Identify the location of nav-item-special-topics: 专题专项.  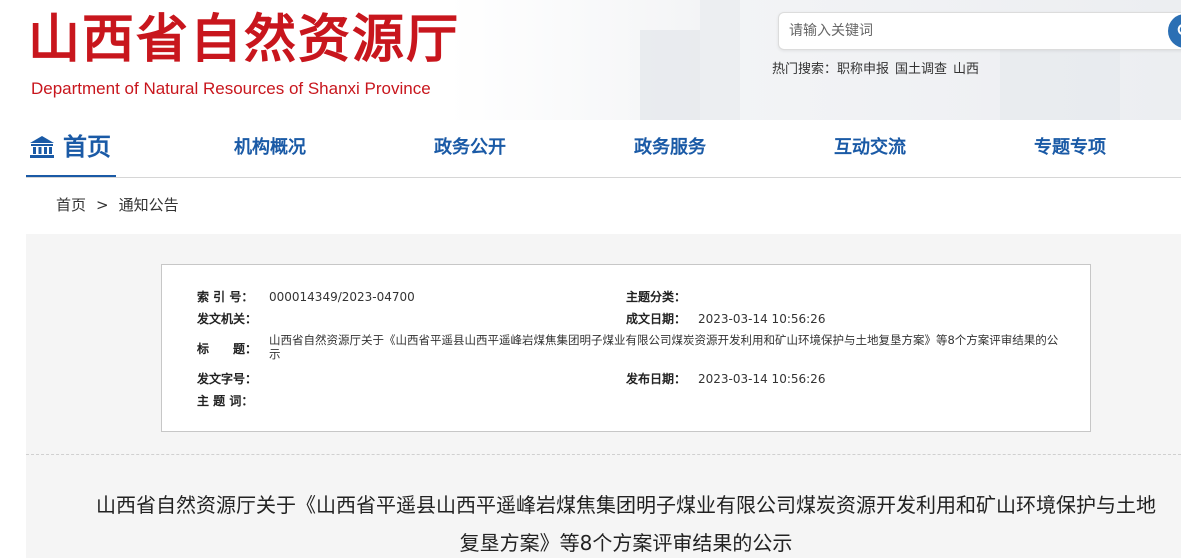
(1070, 148).